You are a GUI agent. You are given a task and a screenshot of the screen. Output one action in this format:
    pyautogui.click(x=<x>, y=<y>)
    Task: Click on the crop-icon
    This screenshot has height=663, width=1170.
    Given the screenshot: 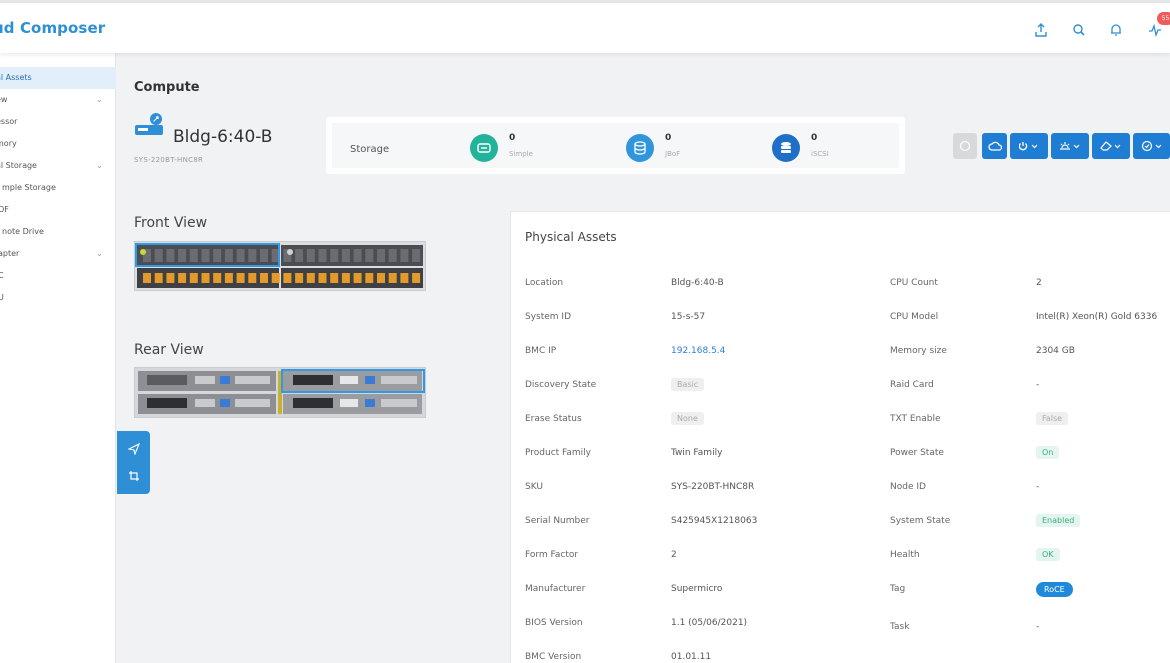 What is the action you would take?
    pyautogui.click(x=134, y=476)
    